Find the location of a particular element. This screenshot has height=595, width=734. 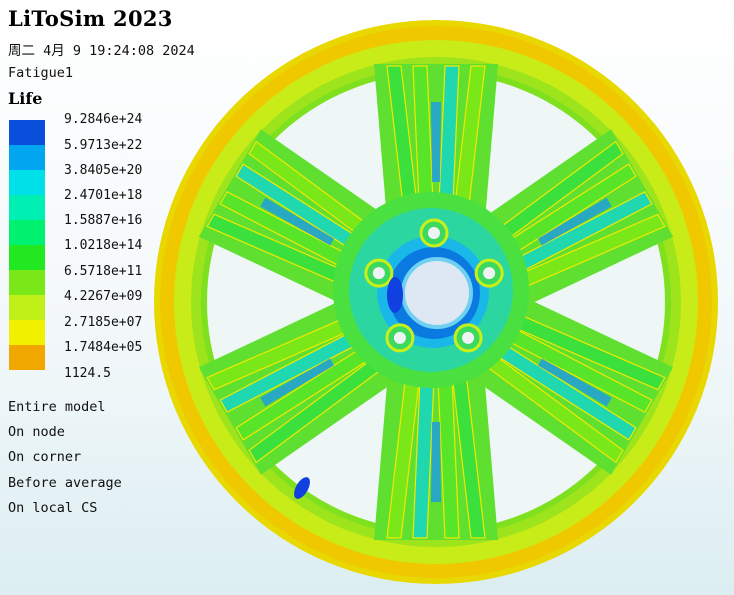

stress-hotspot is located at coordinates (395, 295).